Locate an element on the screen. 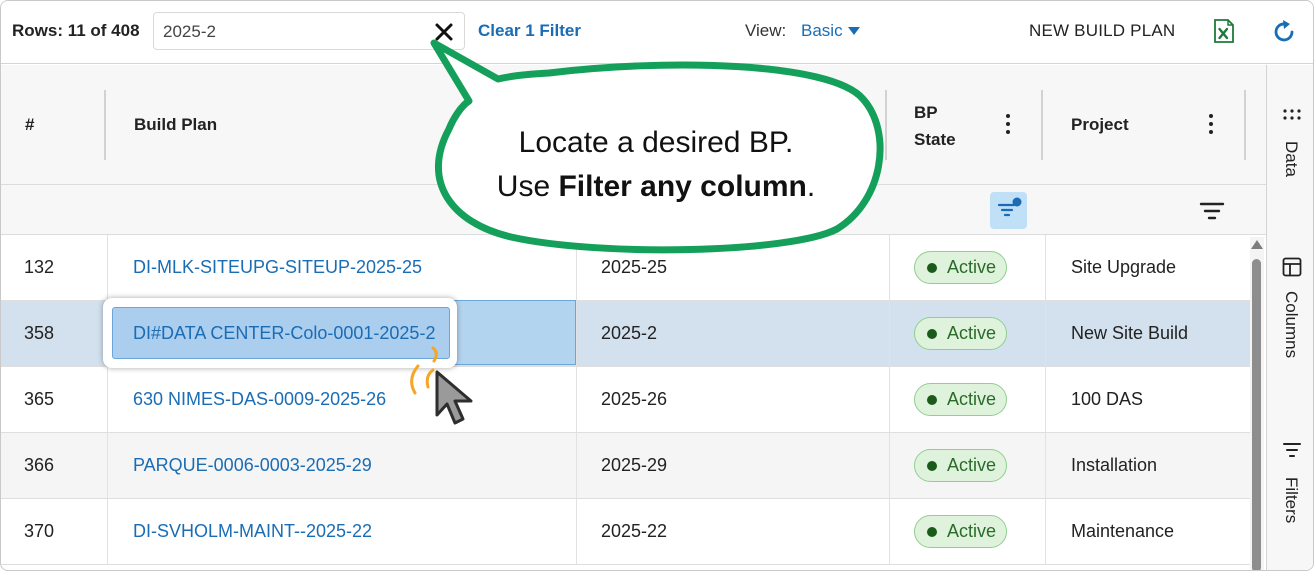 This screenshot has width=1314, height=571. side-tab-columns: Columns is located at coordinates (1290, 313).